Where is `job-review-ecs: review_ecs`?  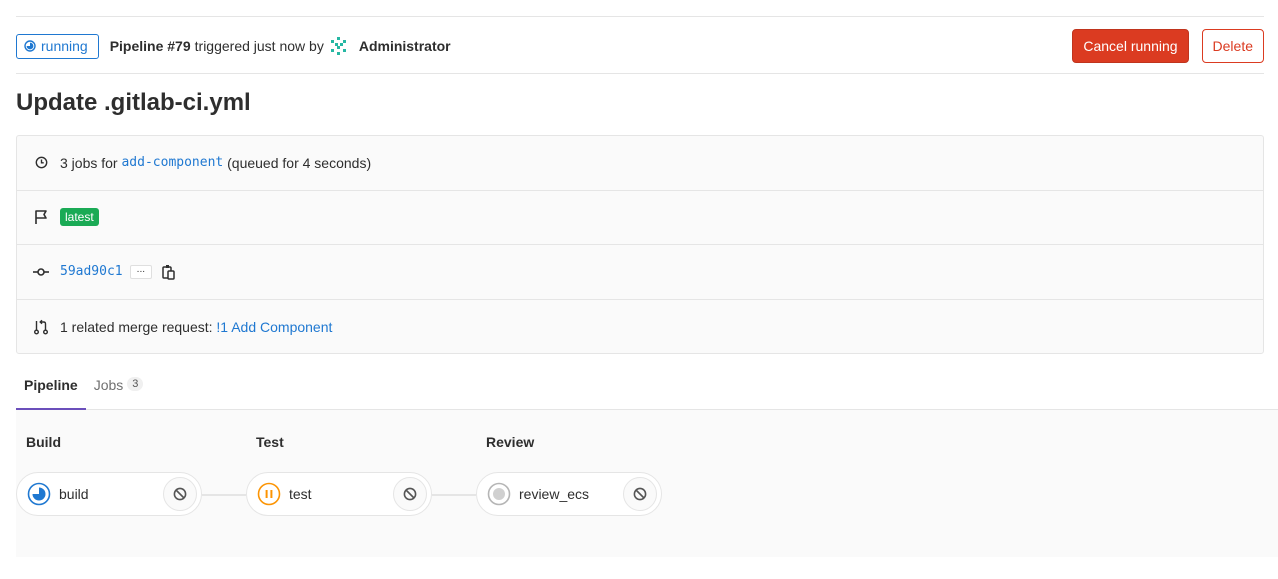
job-review-ecs: review_ecs is located at coordinates (569, 494).